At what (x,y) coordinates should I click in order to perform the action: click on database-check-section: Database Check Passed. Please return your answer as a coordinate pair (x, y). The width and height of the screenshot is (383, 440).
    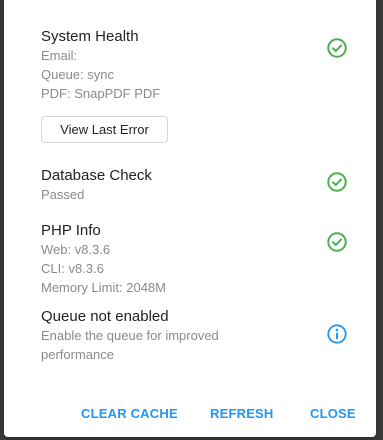
    Looking at the image, I should click on (194, 185).